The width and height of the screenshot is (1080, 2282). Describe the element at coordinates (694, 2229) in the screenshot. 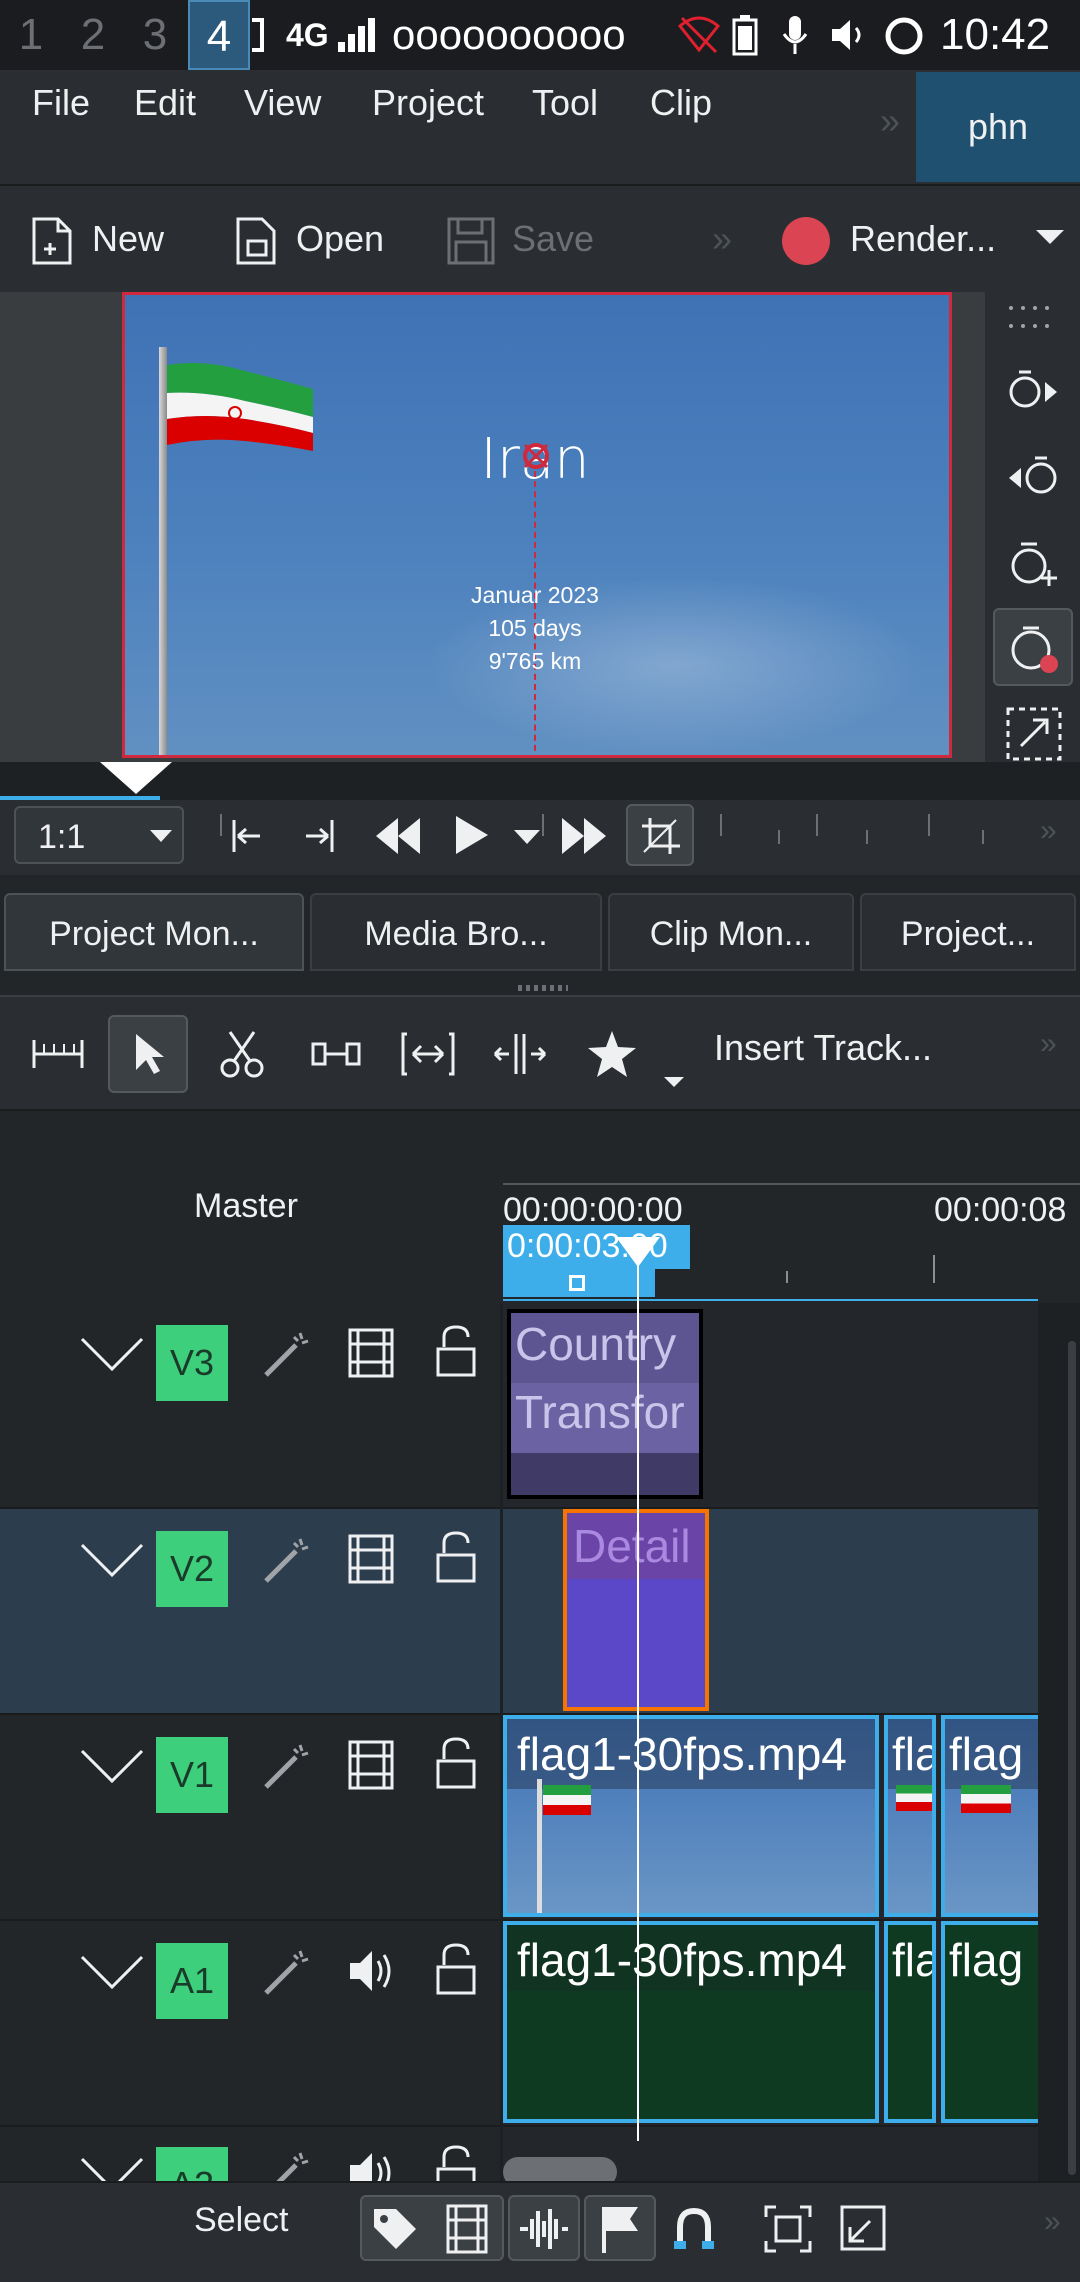

I see `snap-magnet-icon` at that location.